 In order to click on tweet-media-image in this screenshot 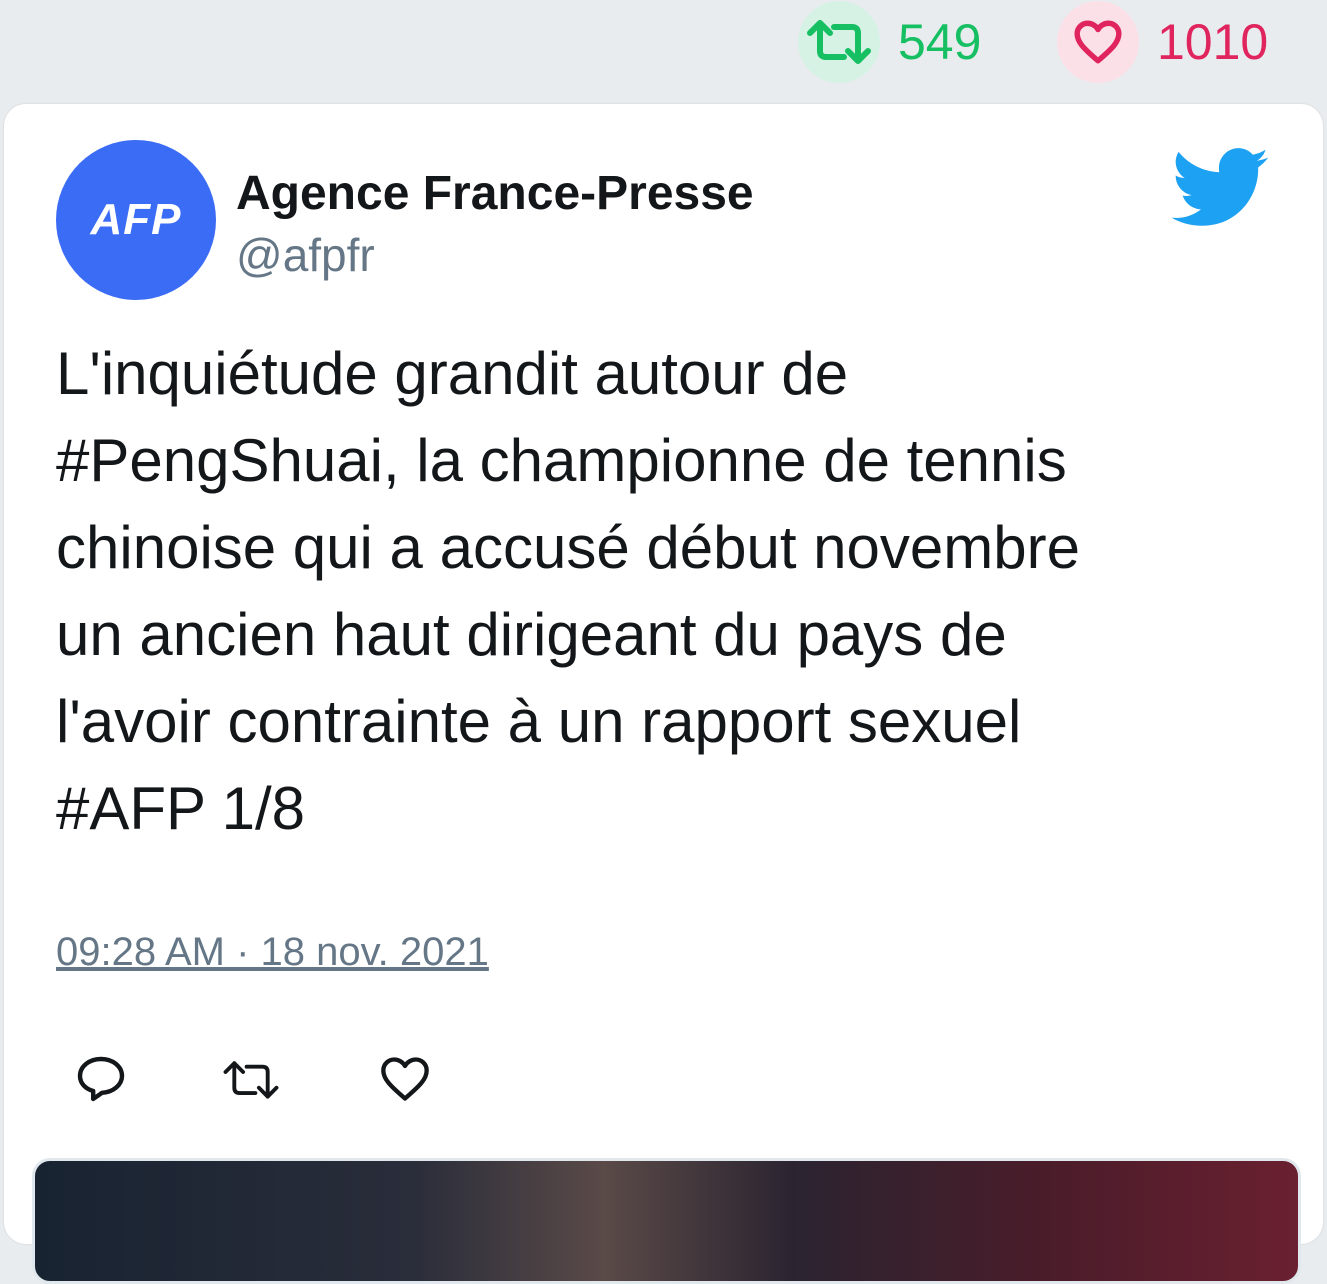, I will do `click(666, 1221)`.